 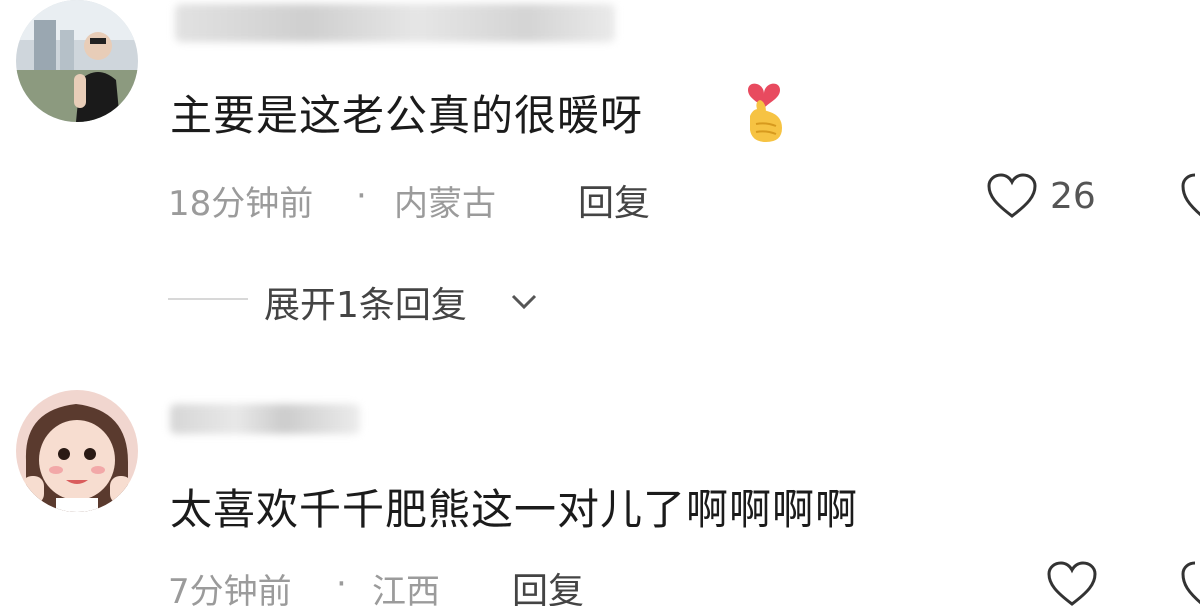 What do you see at coordinates (765, 112) in the screenshot?
I see `finger-heart-emoji` at bounding box center [765, 112].